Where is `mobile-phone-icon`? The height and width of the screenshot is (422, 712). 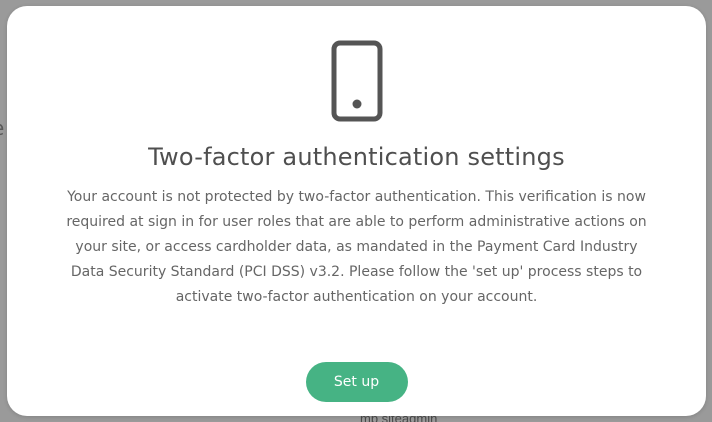 mobile-phone-icon is located at coordinates (356, 81).